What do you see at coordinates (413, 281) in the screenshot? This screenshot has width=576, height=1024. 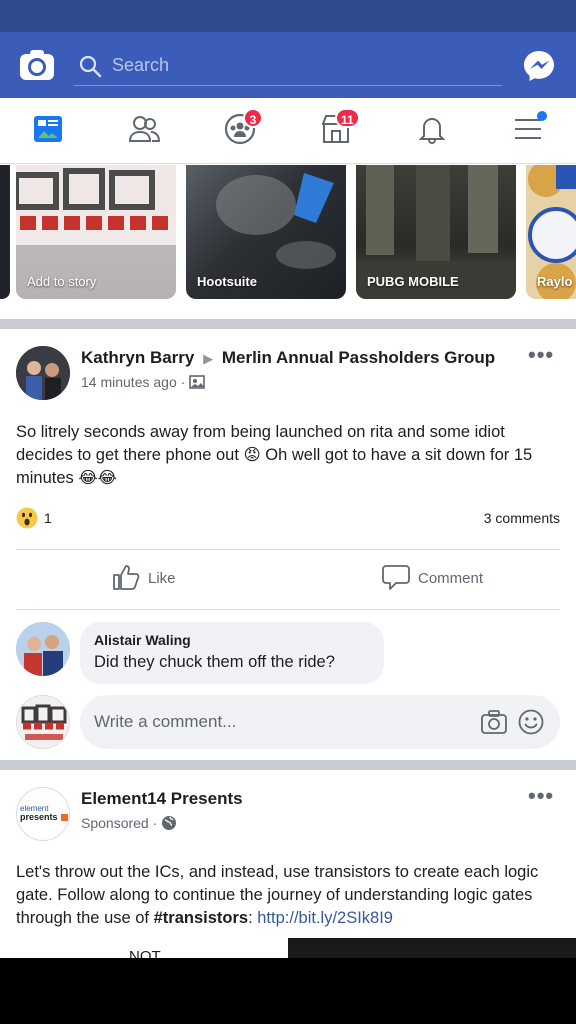 I see `story-label: PUBG MOBILE` at bounding box center [413, 281].